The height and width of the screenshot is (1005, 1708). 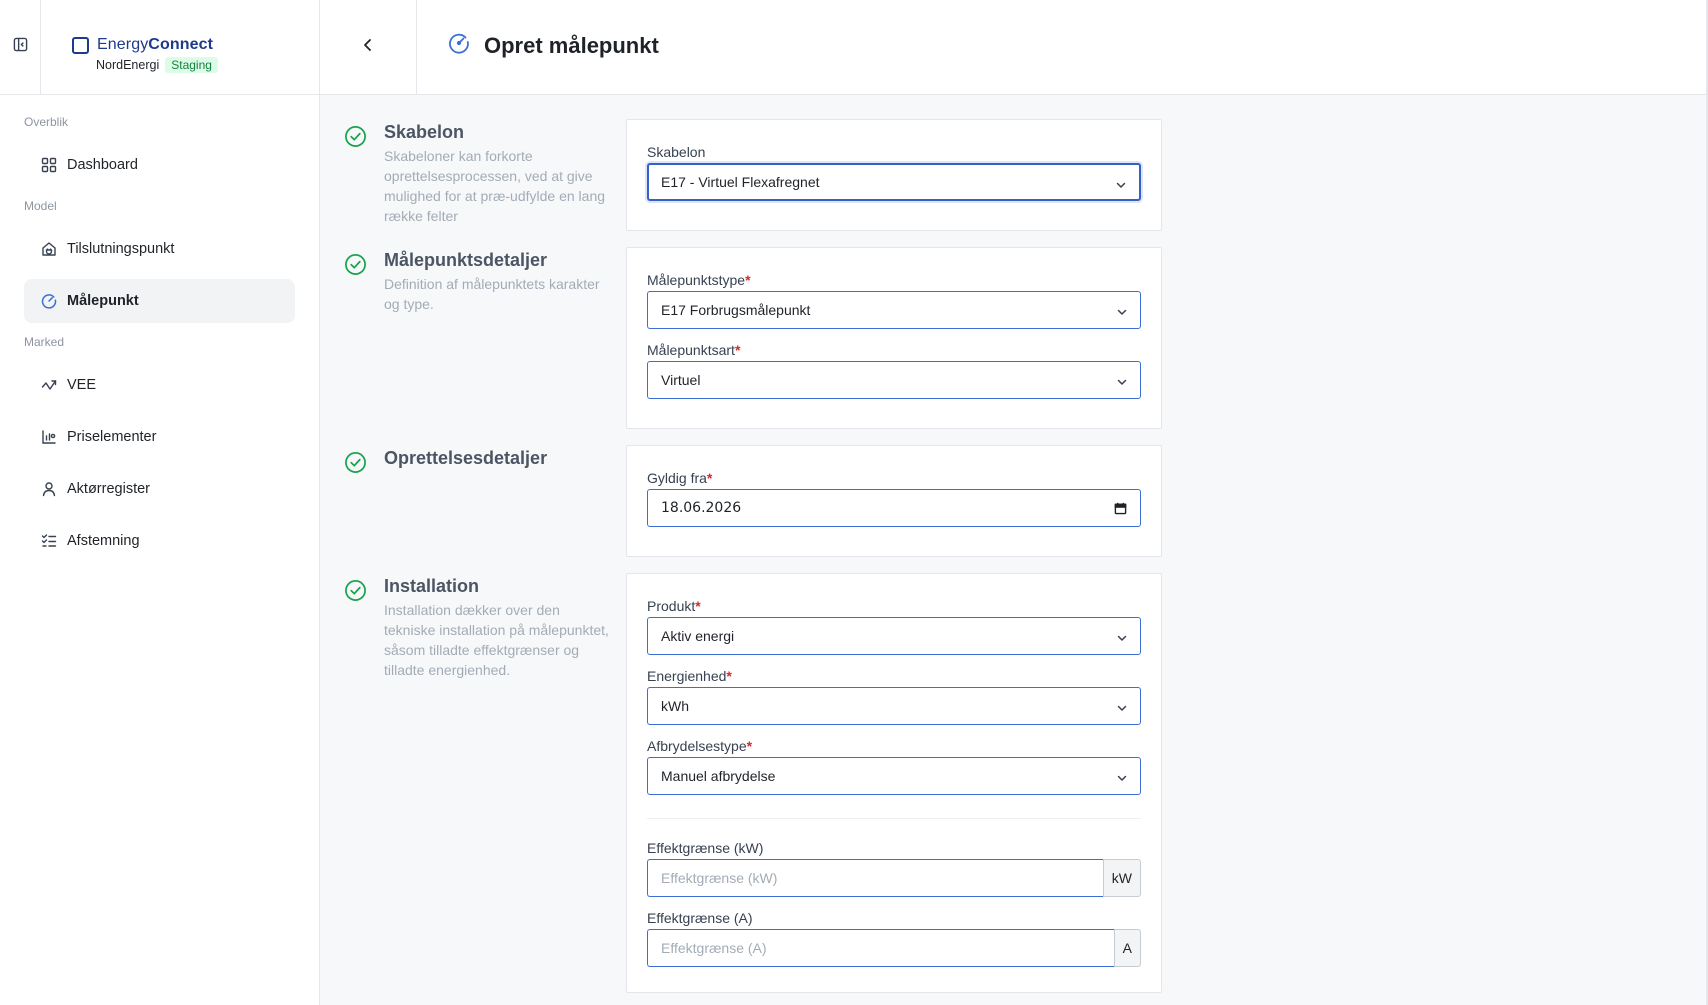 What do you see at coordinates (736, 310) in the screenshot?
I see `select-value: E17 Forbrugsmålepunkt` at bounding box center [736, 310].